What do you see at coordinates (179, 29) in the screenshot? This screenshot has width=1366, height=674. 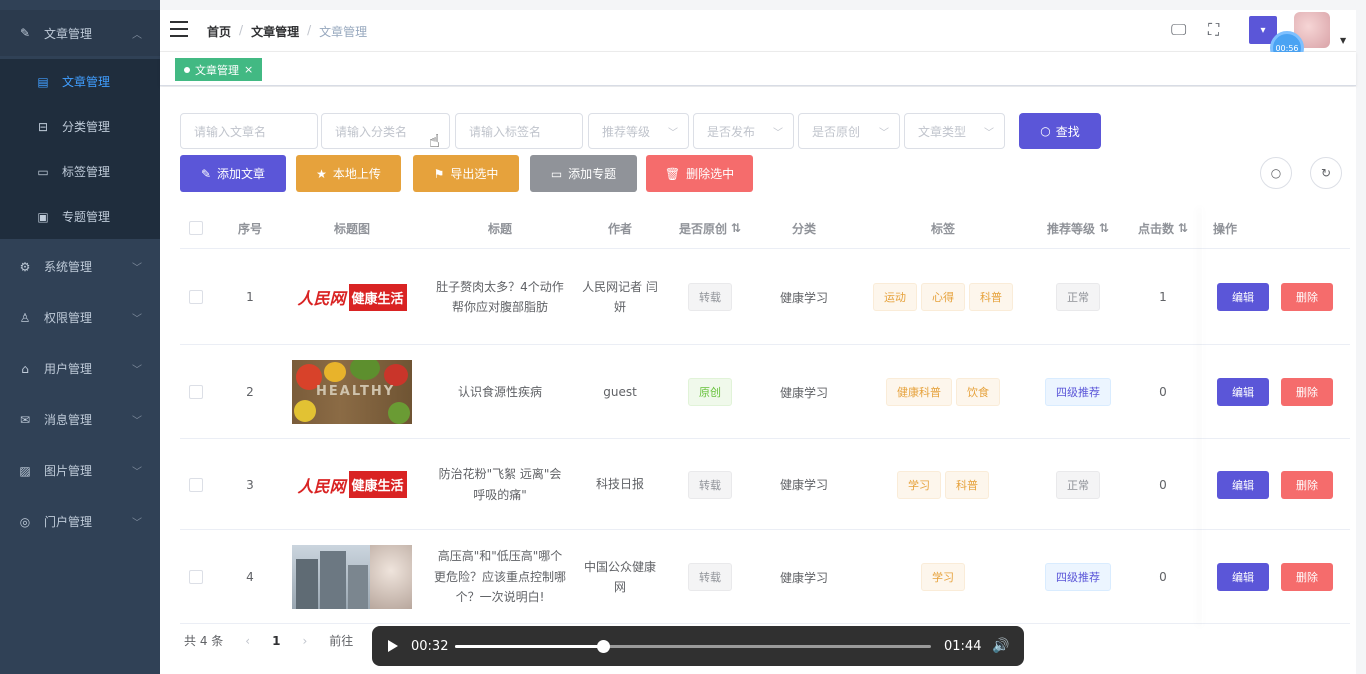 I see `hamburger-icon` at bounding box center [179, 29].